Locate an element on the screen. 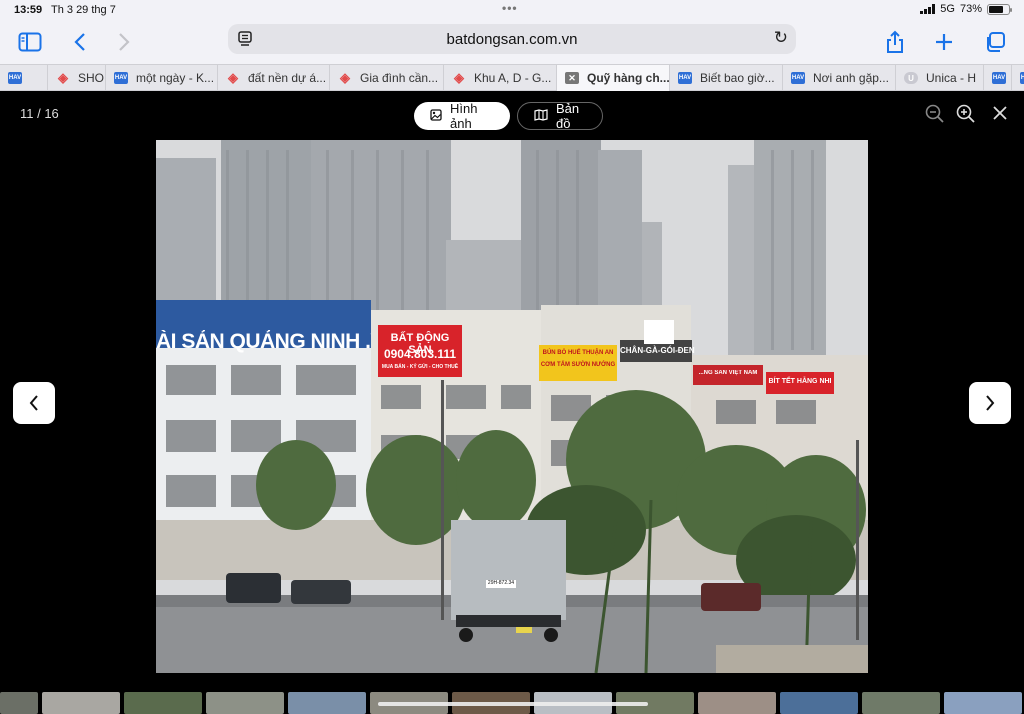 The height and width of the screenshot is (714, 1024). network-label: 5G is located at coordinates (947, 9).